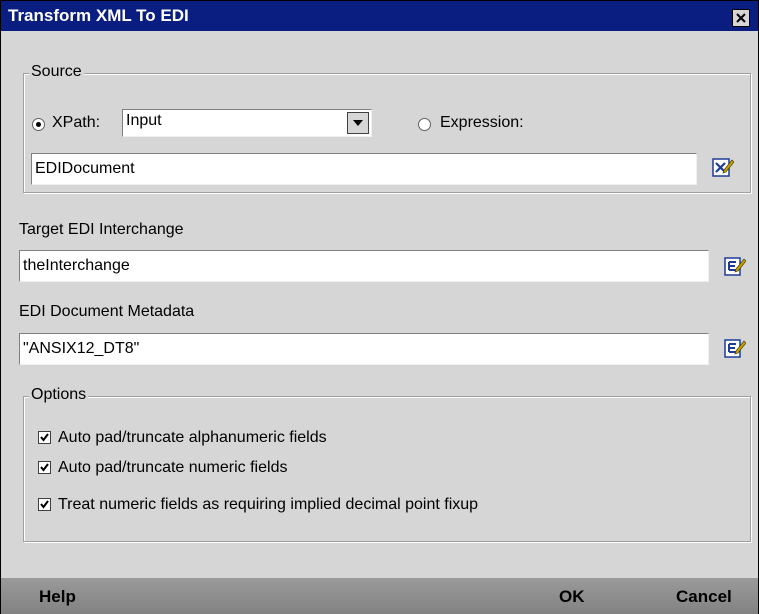 This screenshot has height=614, width=759. Describe the element at coordinates (57, 597) in the screenshot. I see `help-button: Help` at that location.